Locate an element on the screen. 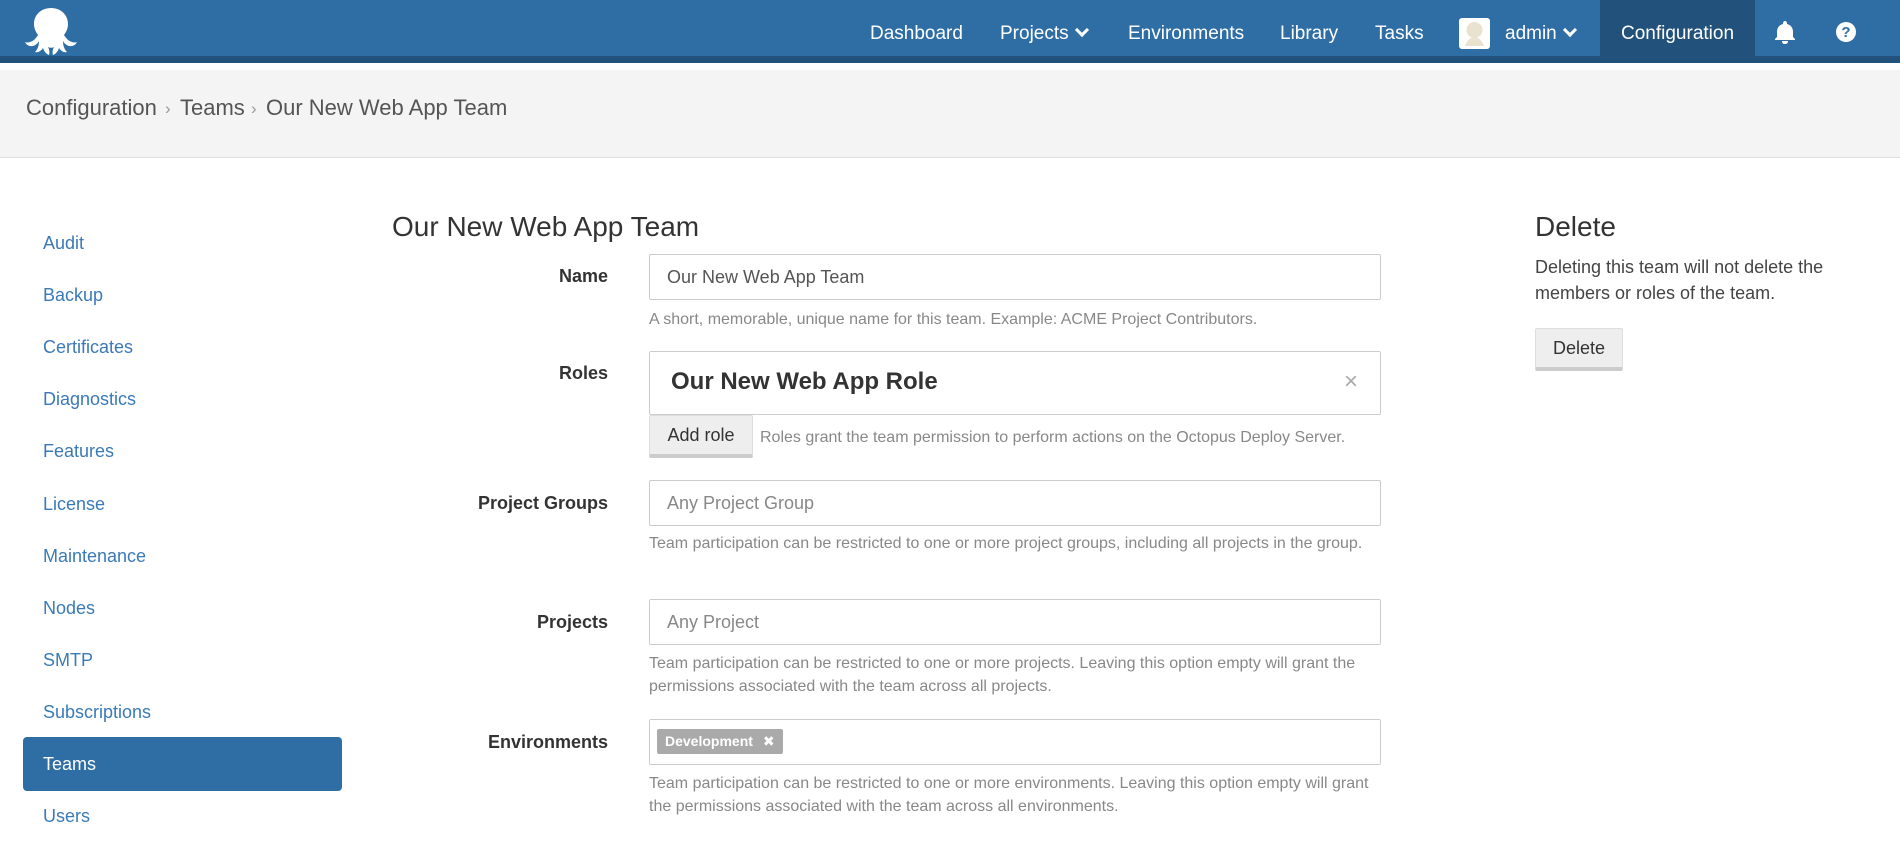 This screenshot has height=843, width=1900. projects-field: Any Project is located at coordinates (1015, 622).